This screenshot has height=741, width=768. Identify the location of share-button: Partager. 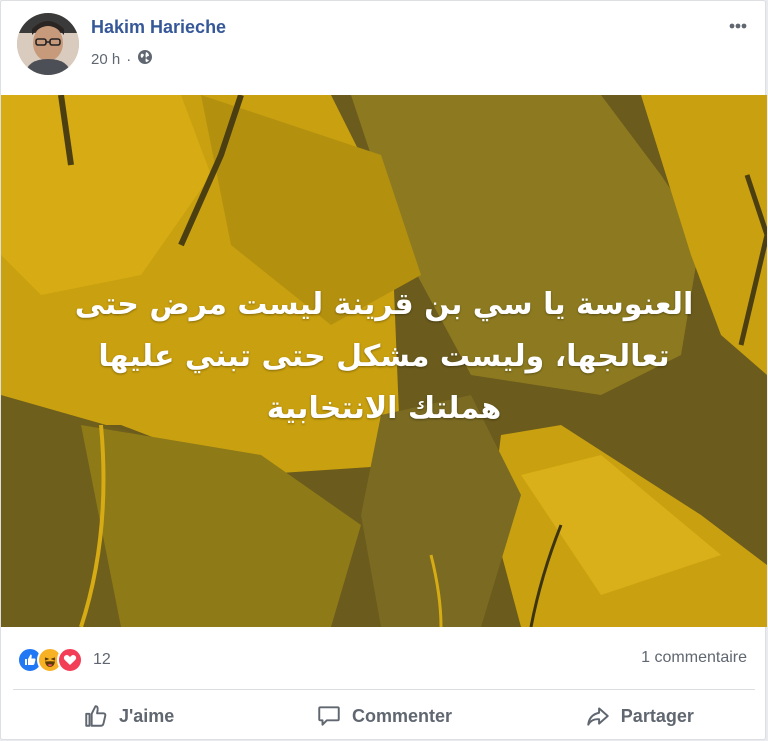
(639, 716).